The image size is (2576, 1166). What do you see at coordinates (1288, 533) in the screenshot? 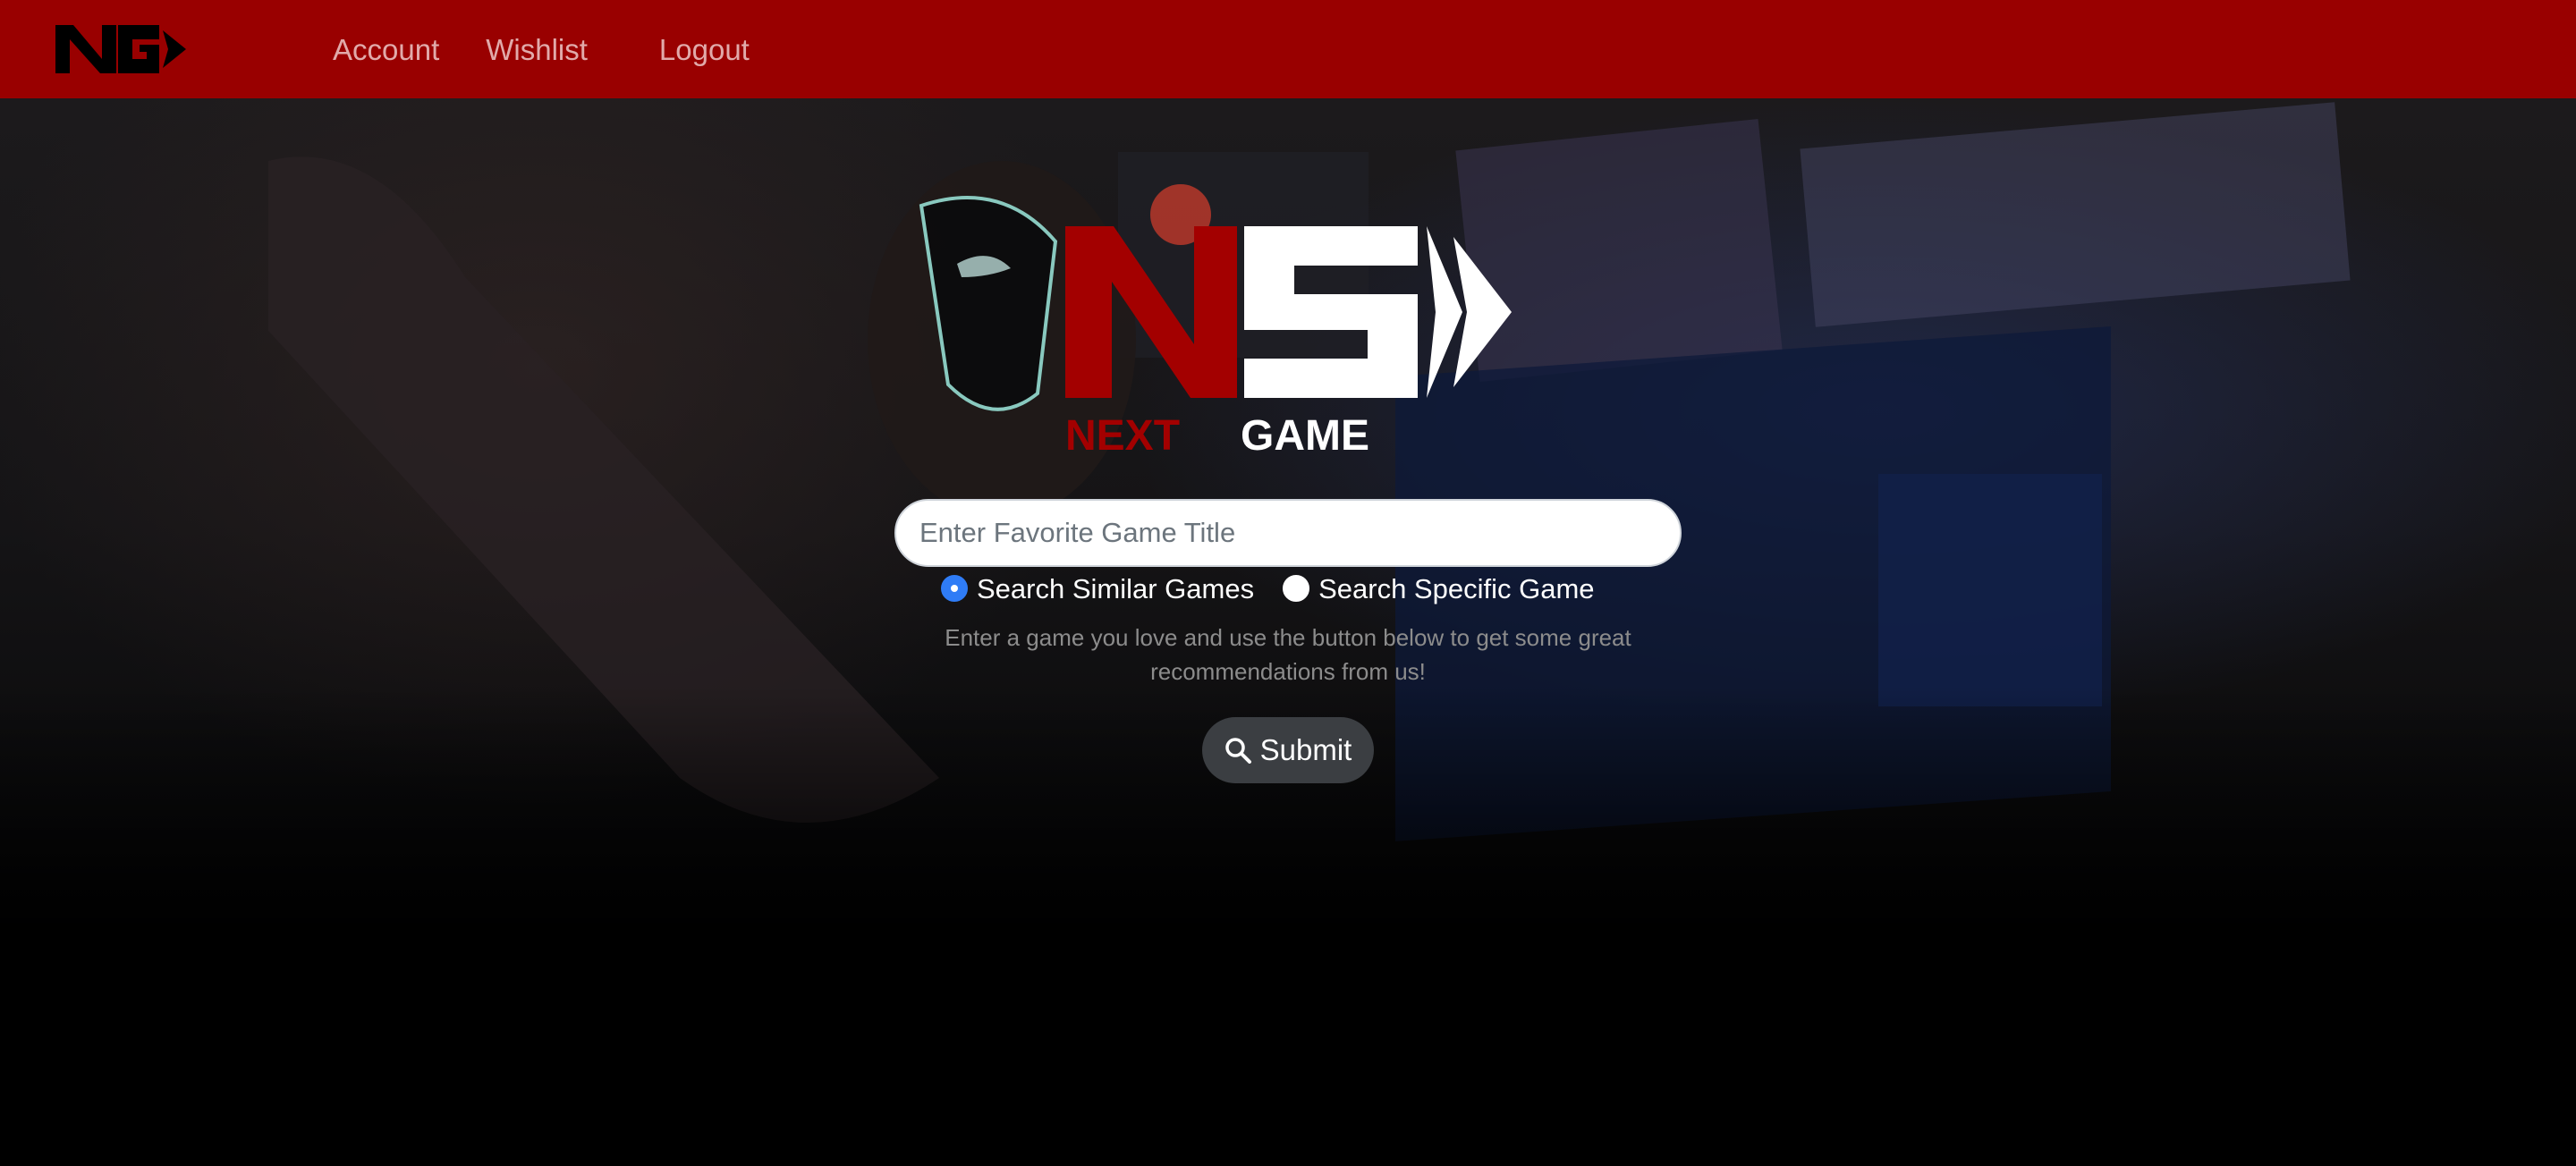
I see `search-input` at bounding box center [1288, 533].